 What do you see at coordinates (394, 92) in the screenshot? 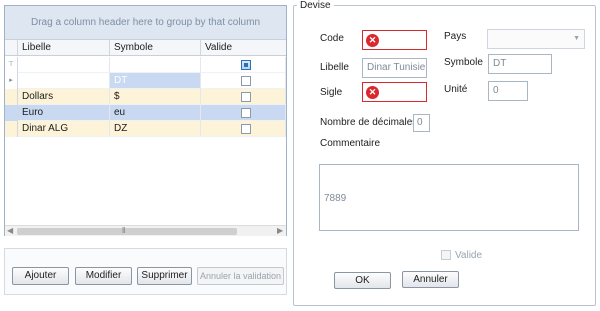
I see `sigle-field: ✕` at bounding box center [394, 92].